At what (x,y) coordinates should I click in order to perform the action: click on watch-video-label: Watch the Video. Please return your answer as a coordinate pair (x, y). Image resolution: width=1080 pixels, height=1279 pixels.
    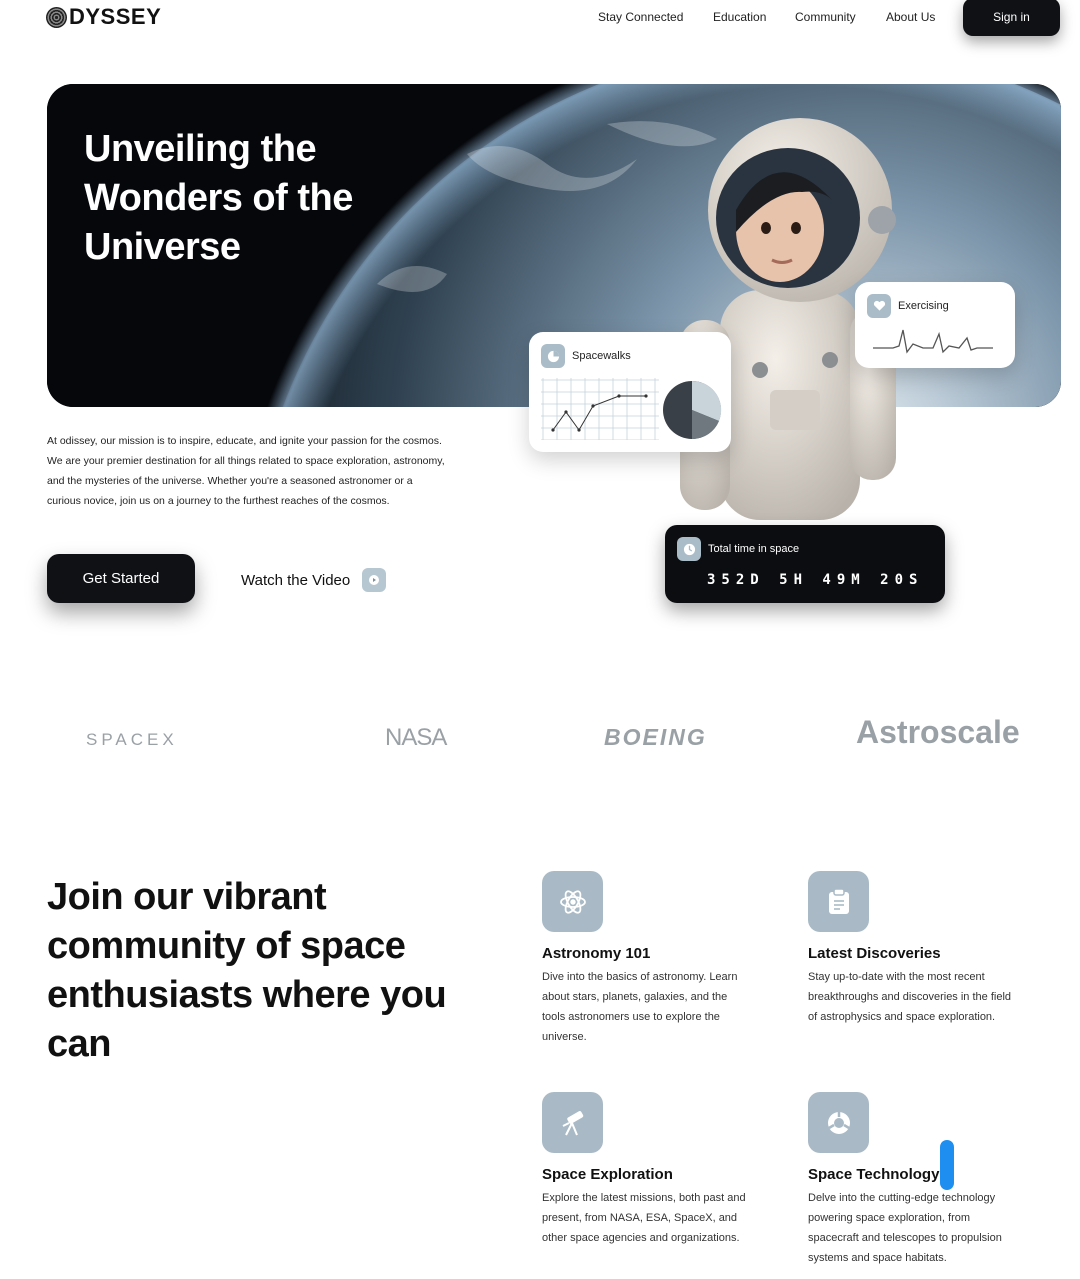
    Looking at the image, I should click on (296, 580).